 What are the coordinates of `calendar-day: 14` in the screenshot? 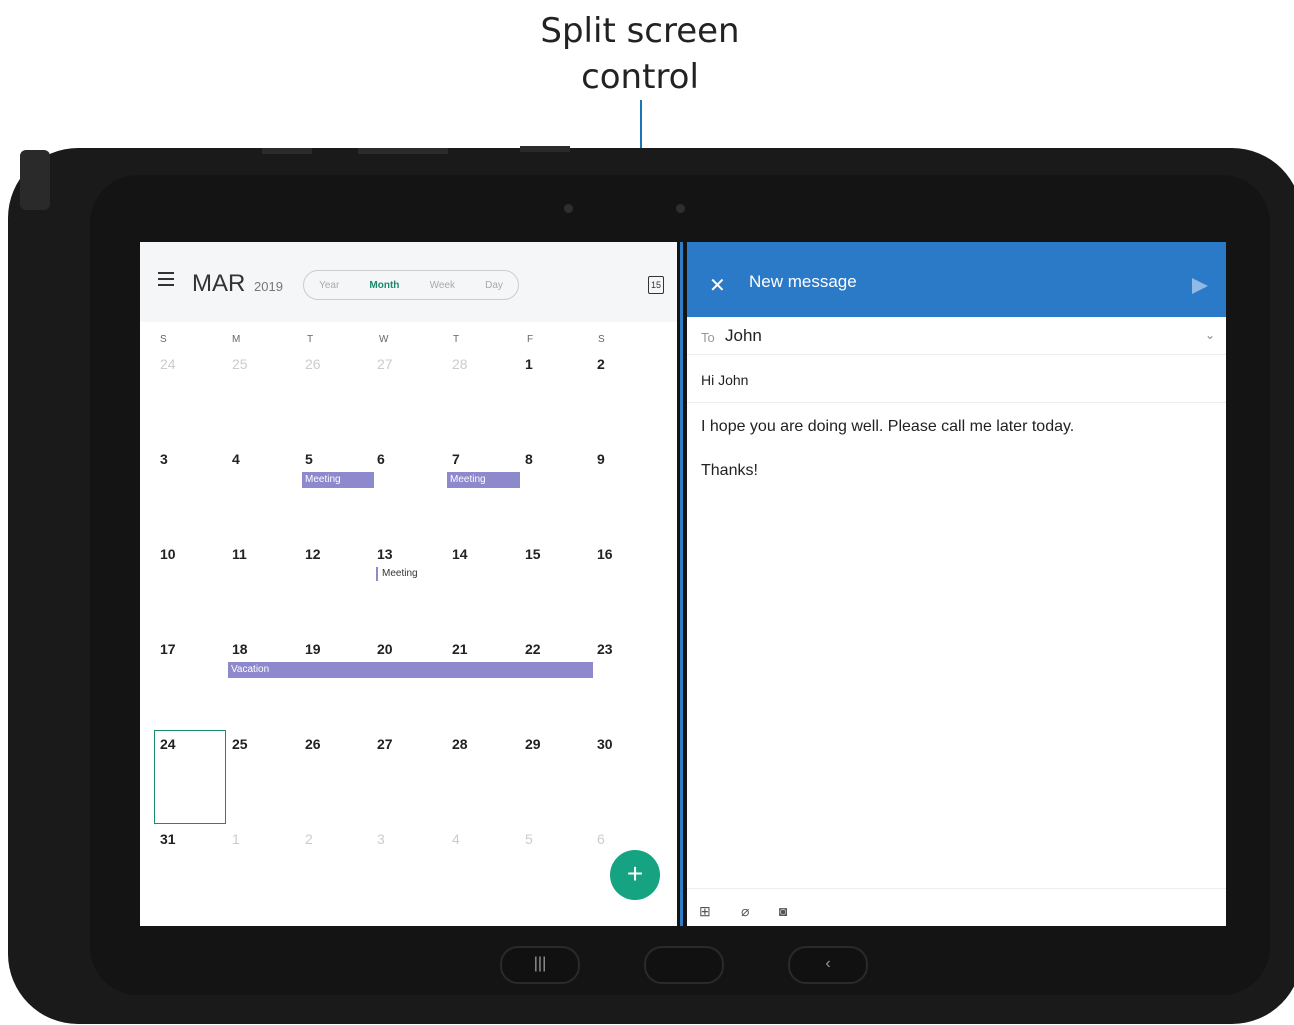 It's located at (472, 554).